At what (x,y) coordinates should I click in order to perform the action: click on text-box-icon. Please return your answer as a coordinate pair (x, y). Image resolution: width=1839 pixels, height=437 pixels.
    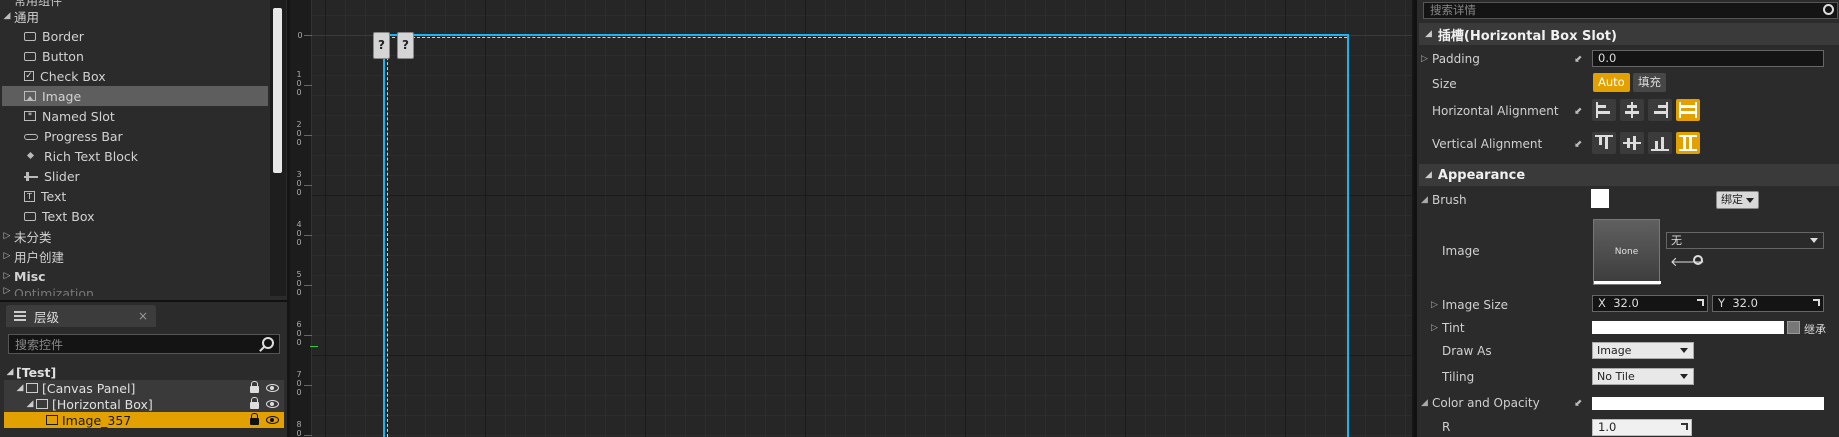
    Looking at the image, I should click on (30, 216).